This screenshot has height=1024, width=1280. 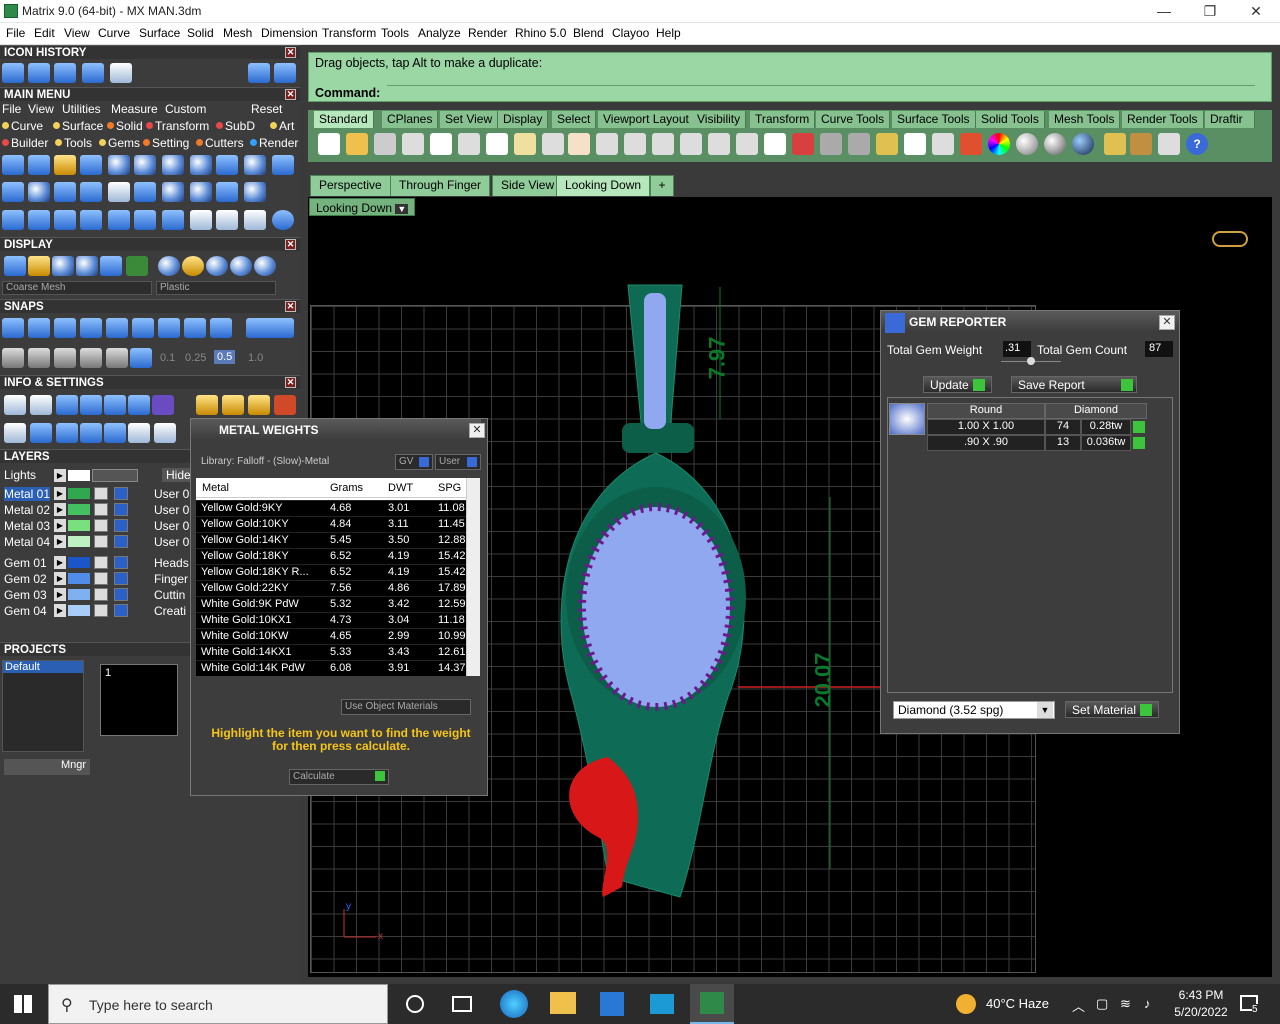 What do you see at coordinates (15, 33) in the screenshot?
I see `menu-file: File` at bounding box center [15, 33].